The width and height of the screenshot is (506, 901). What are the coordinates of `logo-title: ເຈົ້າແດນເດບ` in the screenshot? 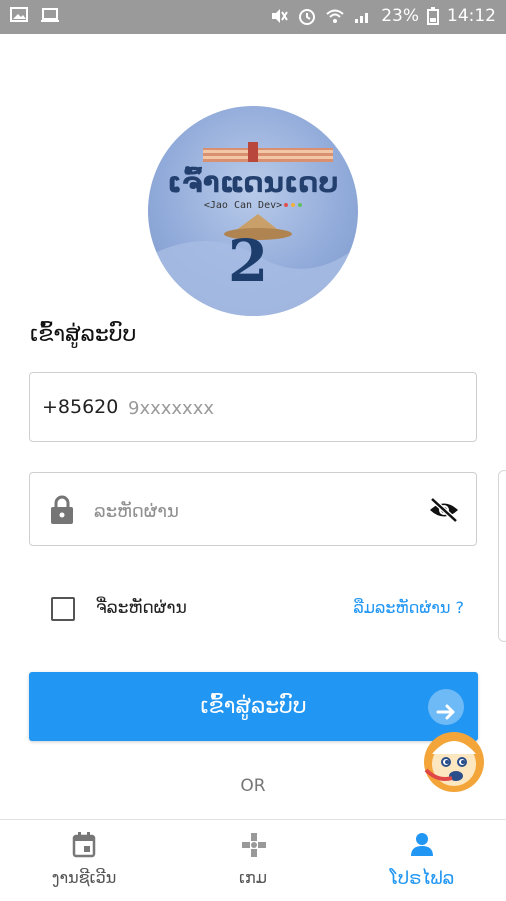 It's located at (252, 182).